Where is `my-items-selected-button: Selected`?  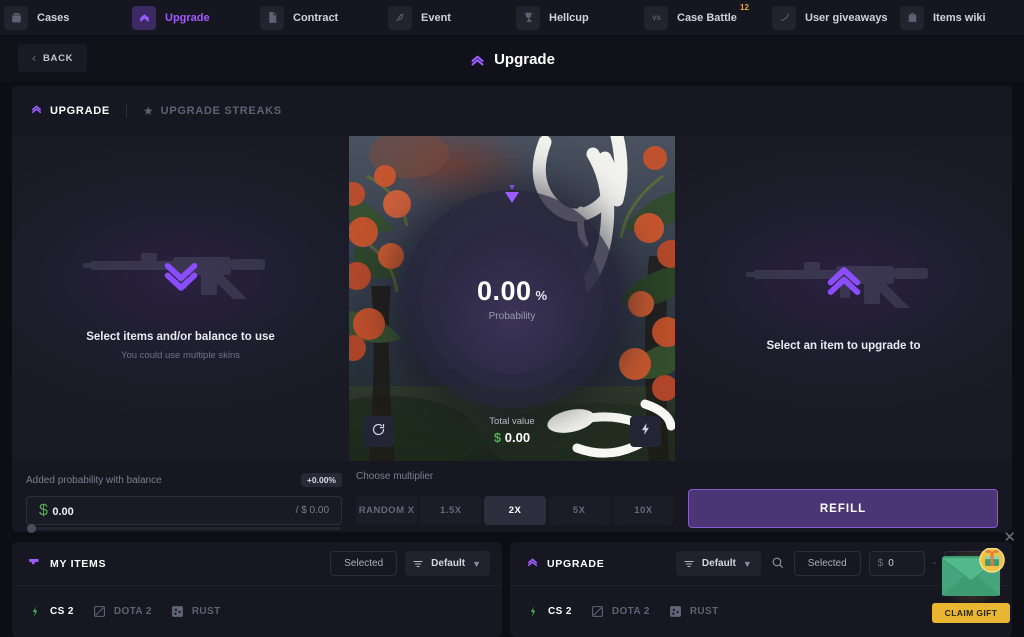 my-items-selected-button: Selected is located at coordinates (364, 563).